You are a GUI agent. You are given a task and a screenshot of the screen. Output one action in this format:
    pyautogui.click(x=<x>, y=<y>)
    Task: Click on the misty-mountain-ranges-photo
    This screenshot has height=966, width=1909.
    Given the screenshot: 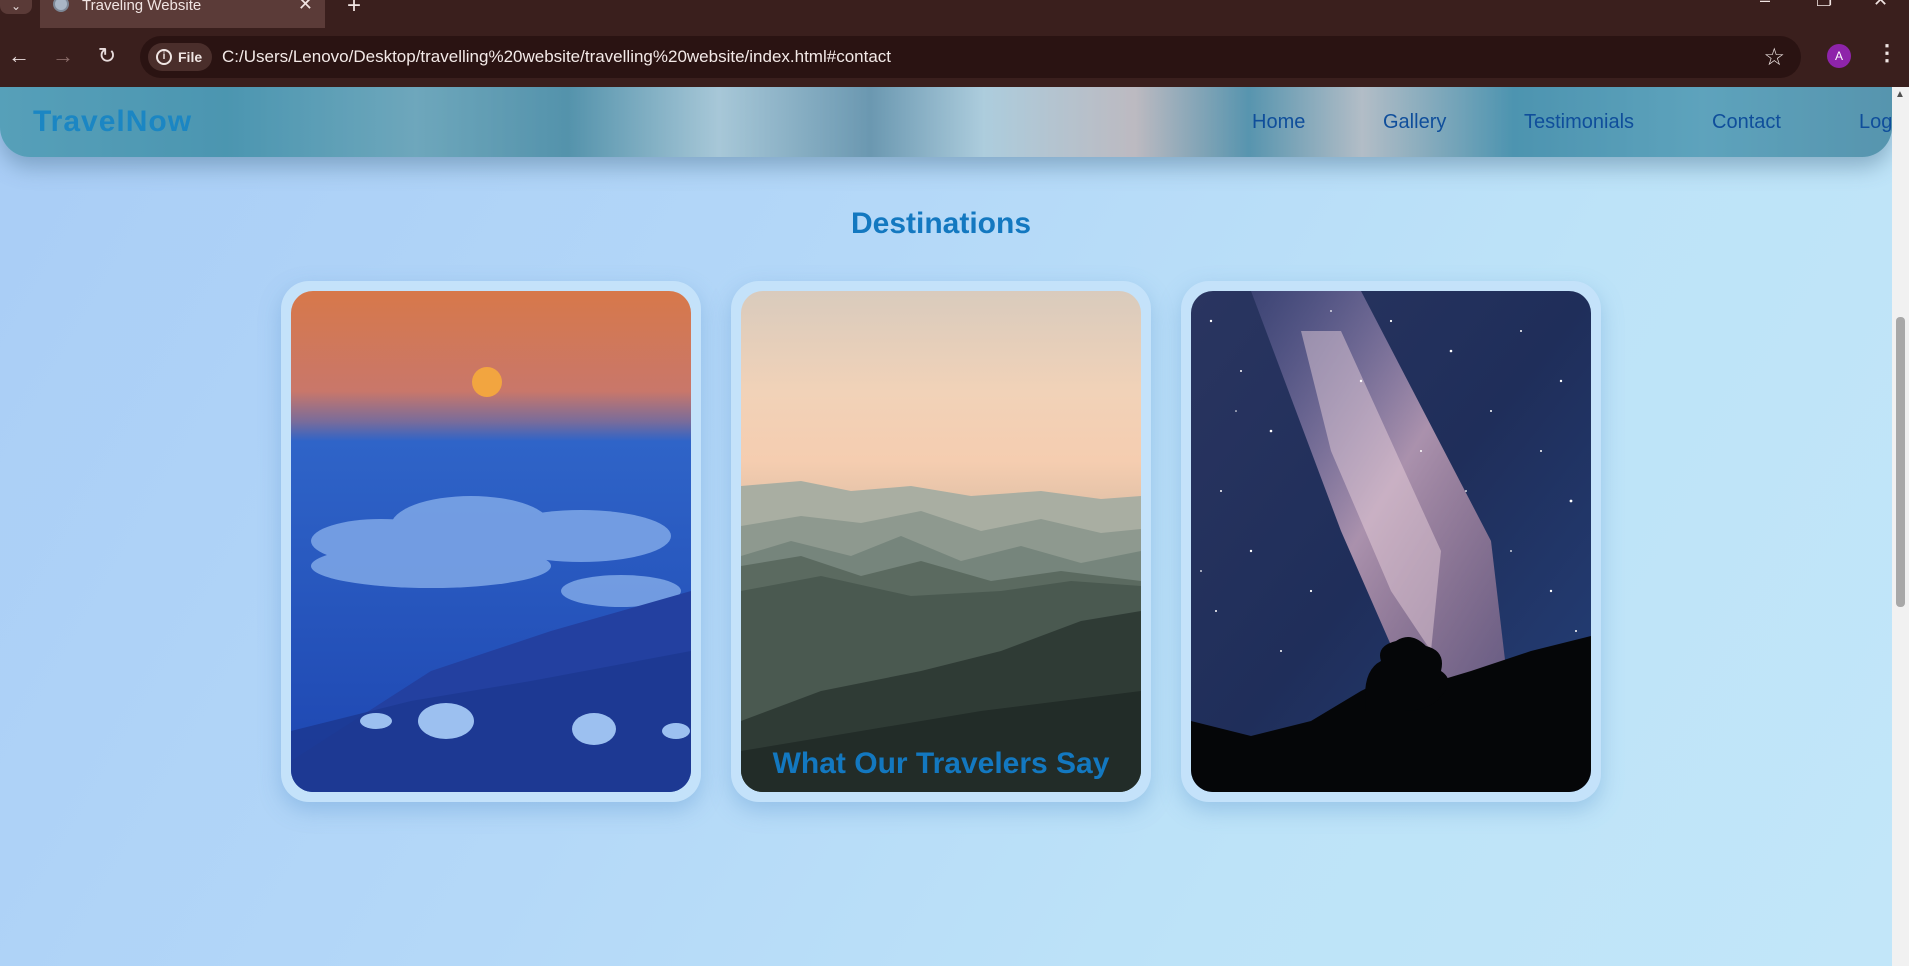 What is the action you would take?
    pyautogui.click(x=941, y=541)
    